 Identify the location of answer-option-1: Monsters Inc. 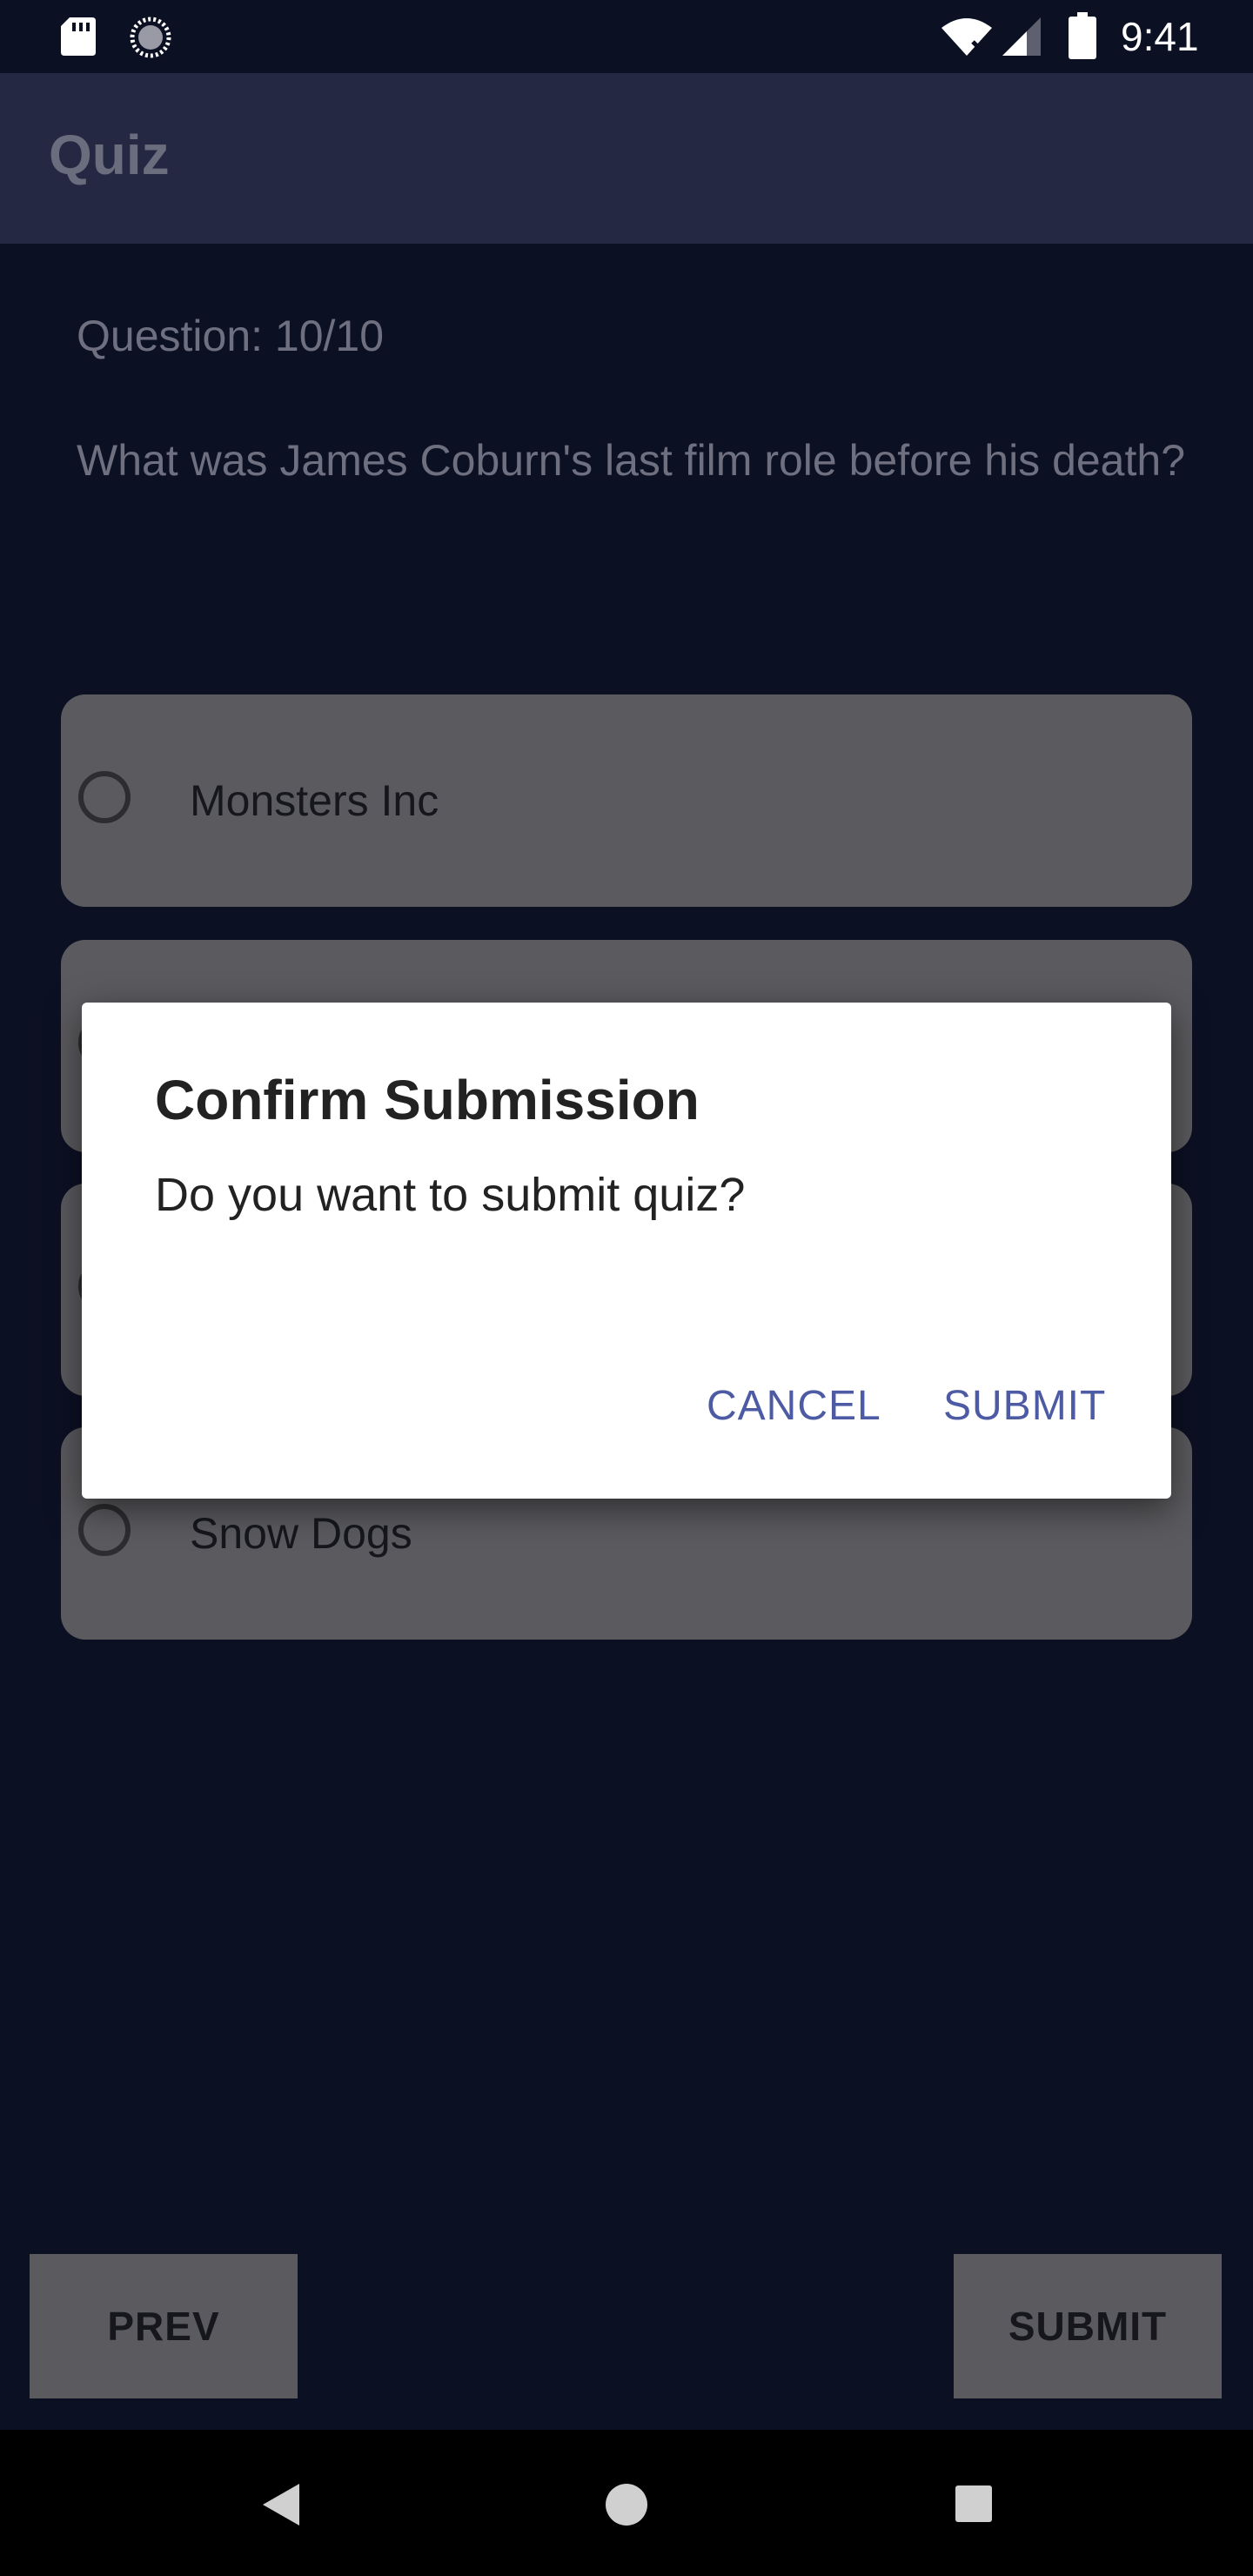
(626, 801).